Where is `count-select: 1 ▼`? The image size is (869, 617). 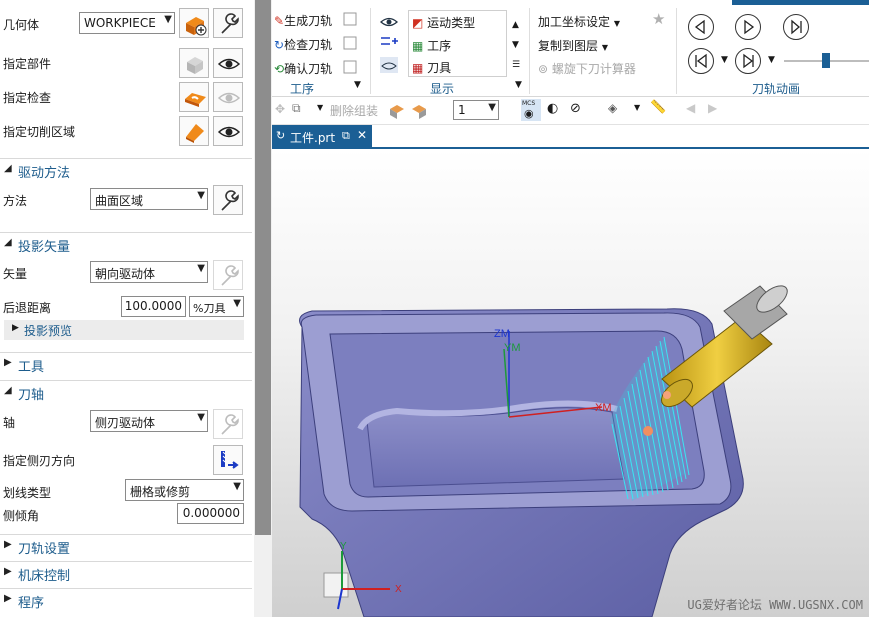
count-select: 1 ▼ is located at coordinates (476, 110).